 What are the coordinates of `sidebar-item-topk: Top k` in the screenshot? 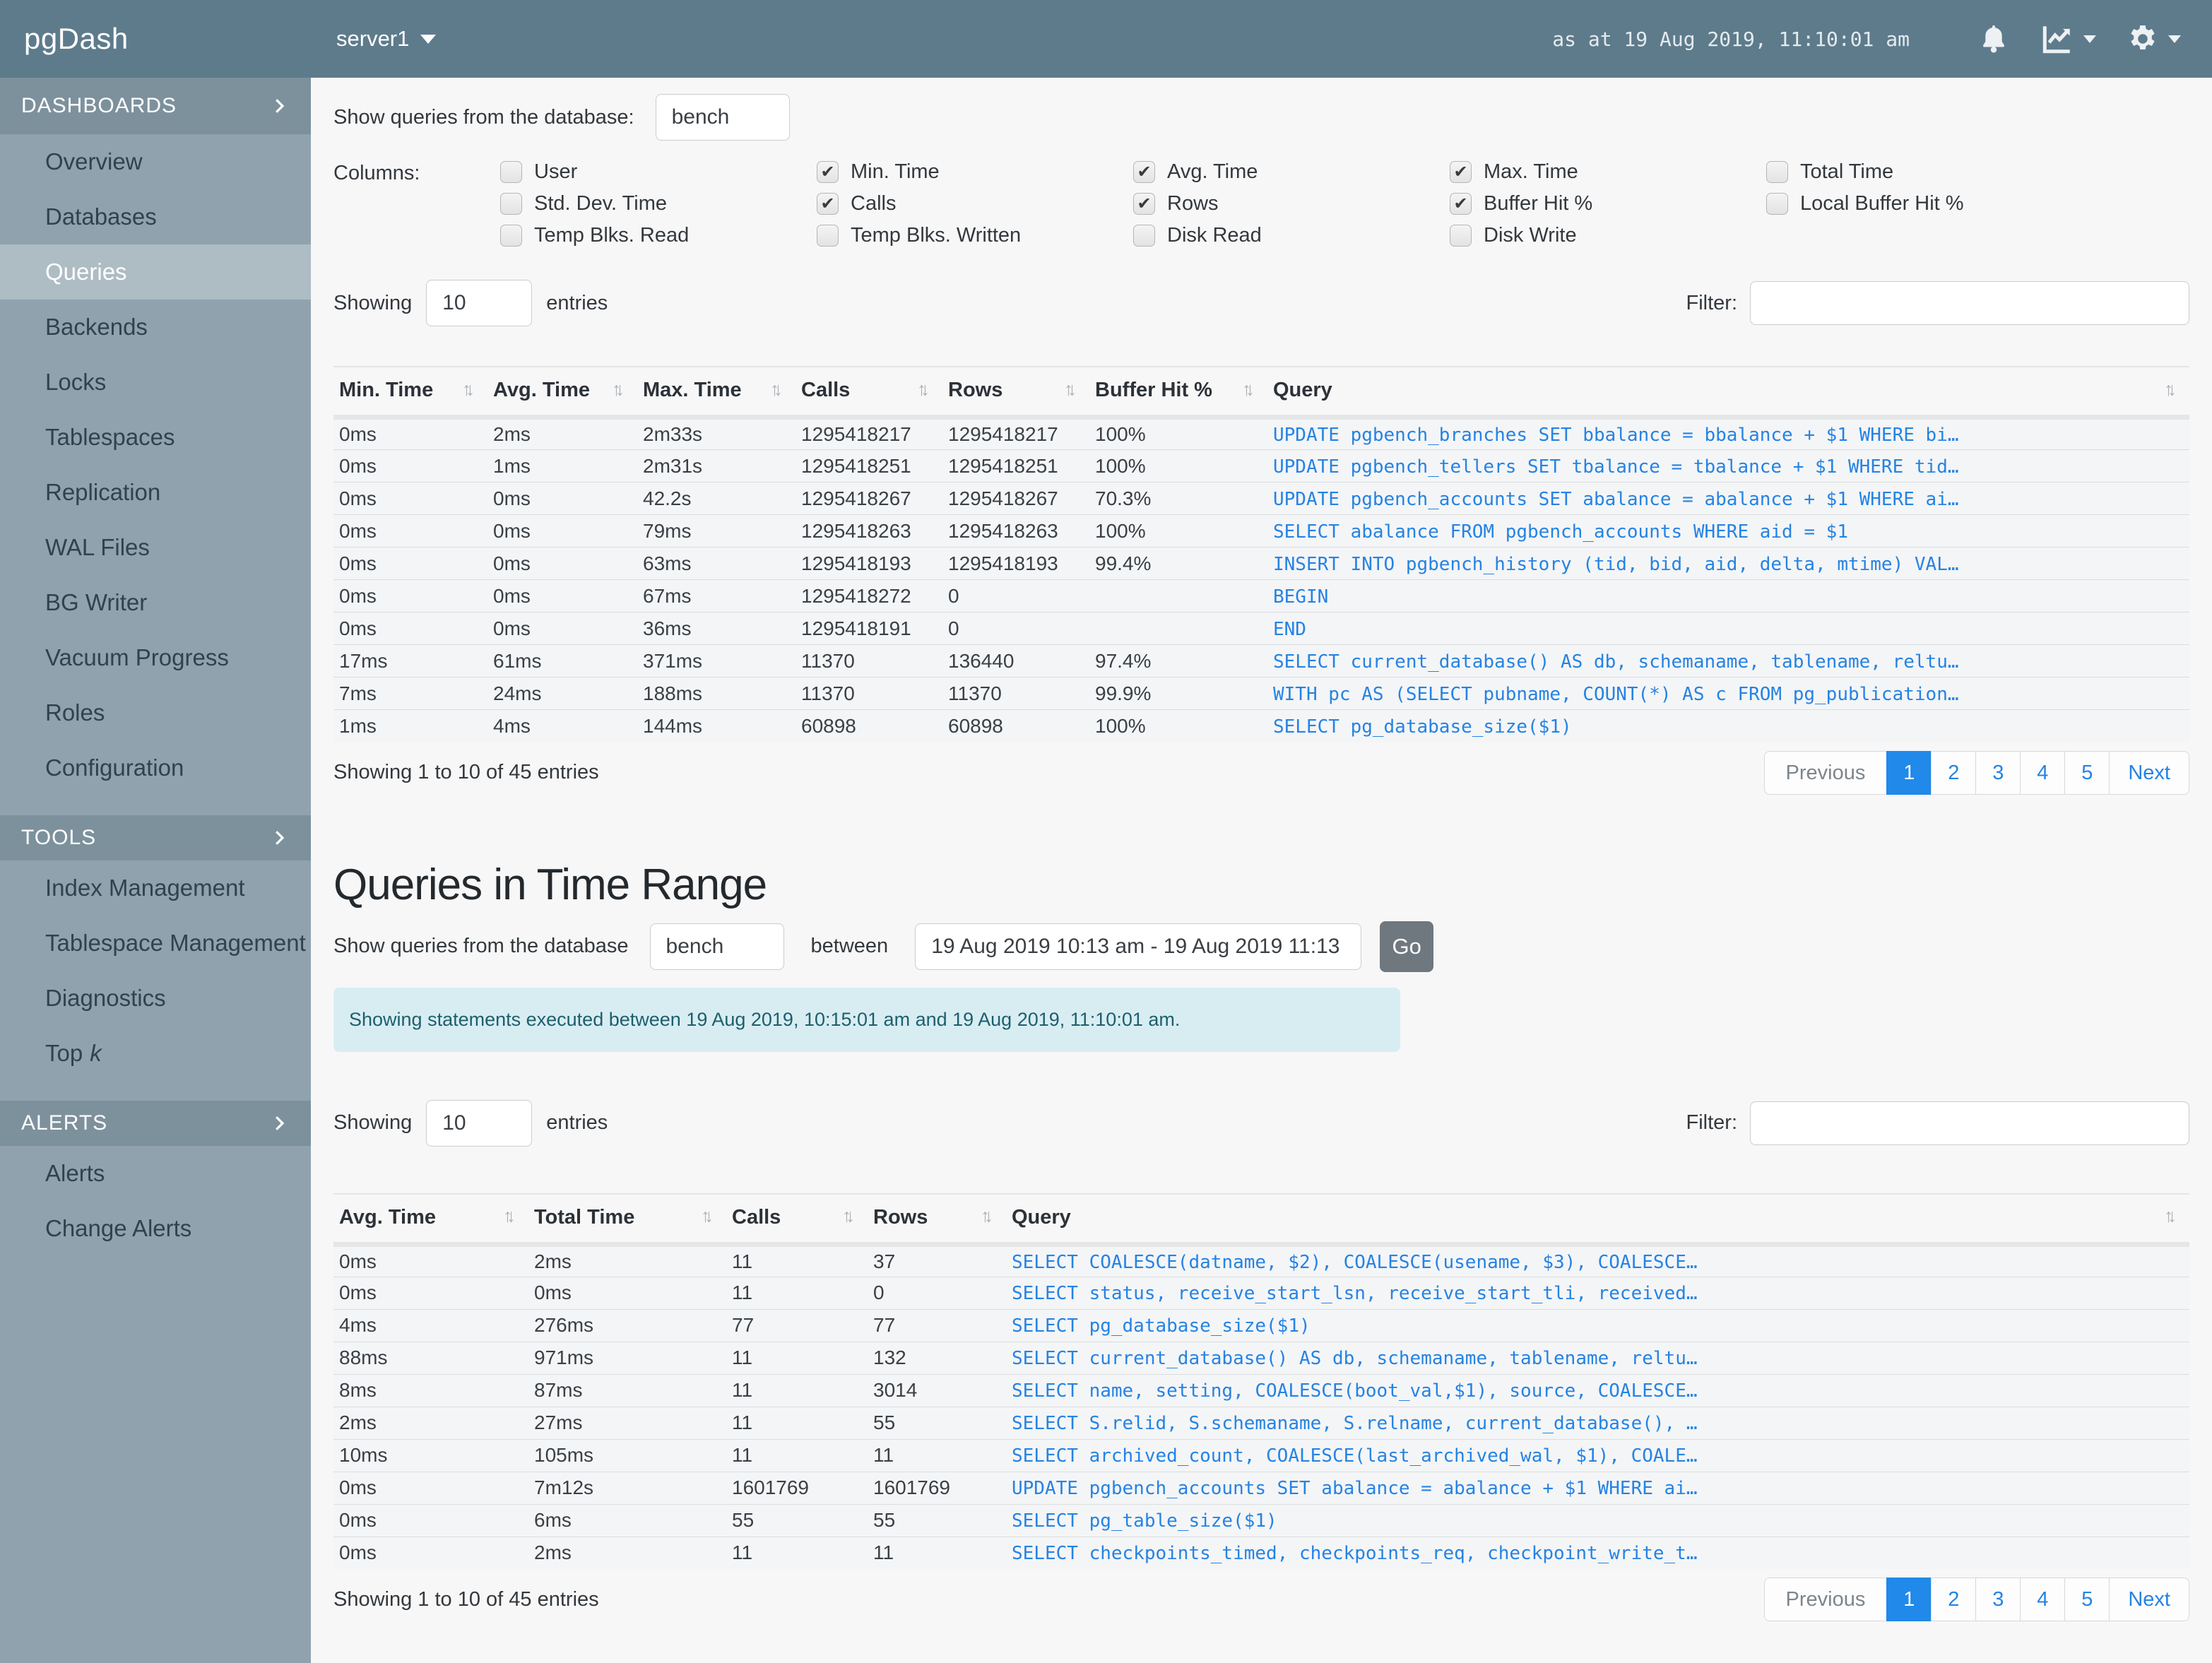 It's located at (155, 1054).